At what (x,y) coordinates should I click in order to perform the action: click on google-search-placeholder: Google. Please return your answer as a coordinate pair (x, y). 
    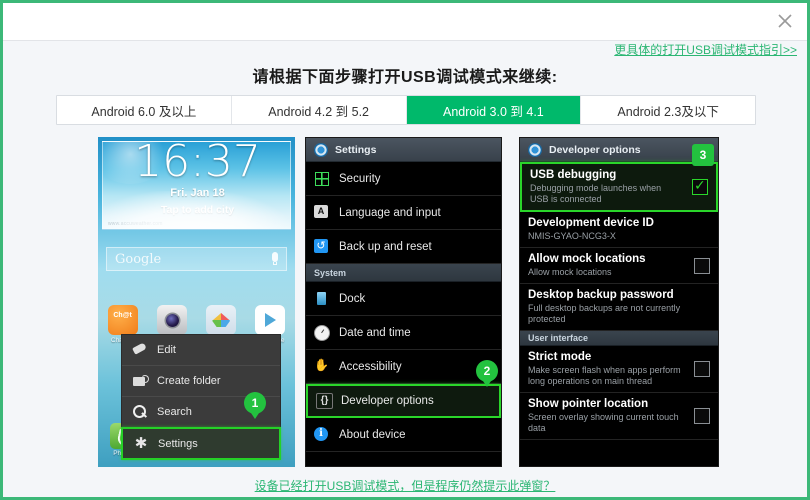
    Looking at the image, I should click on (138, 259).